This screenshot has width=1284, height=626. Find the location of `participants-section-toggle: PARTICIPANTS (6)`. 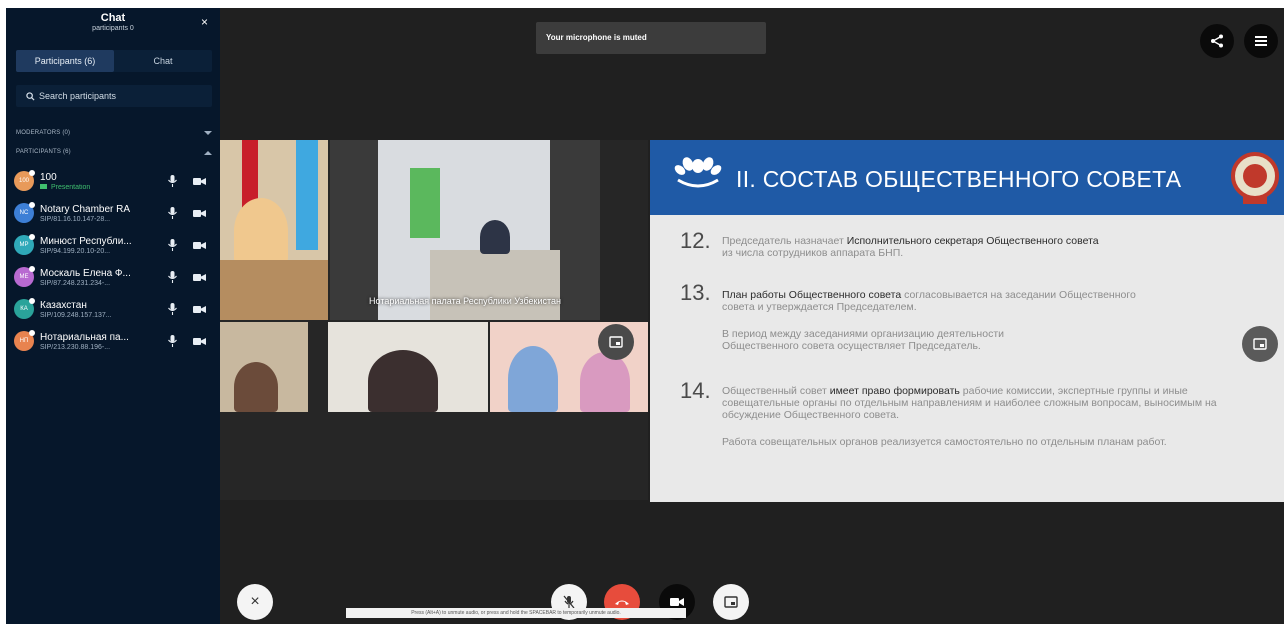

participants-section-toggle: PARTICIPANTS (6) is located at coordinates (114, 152).